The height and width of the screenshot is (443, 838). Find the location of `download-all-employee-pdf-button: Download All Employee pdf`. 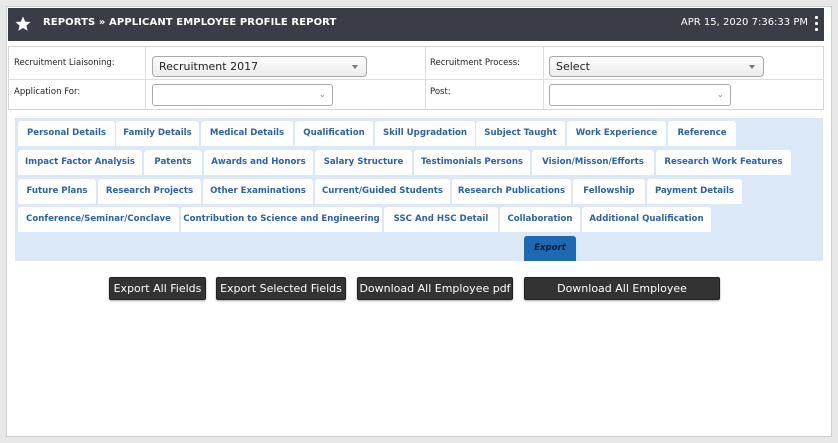

download-all-employee-pdf-button: Download All Employee pdf is located at coordinates (435, 288).